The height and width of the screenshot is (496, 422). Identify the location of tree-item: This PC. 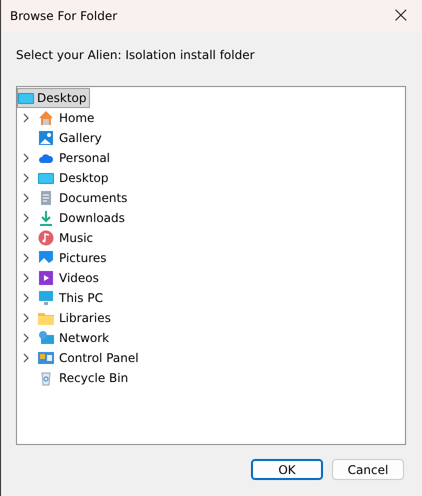
(81, 298).